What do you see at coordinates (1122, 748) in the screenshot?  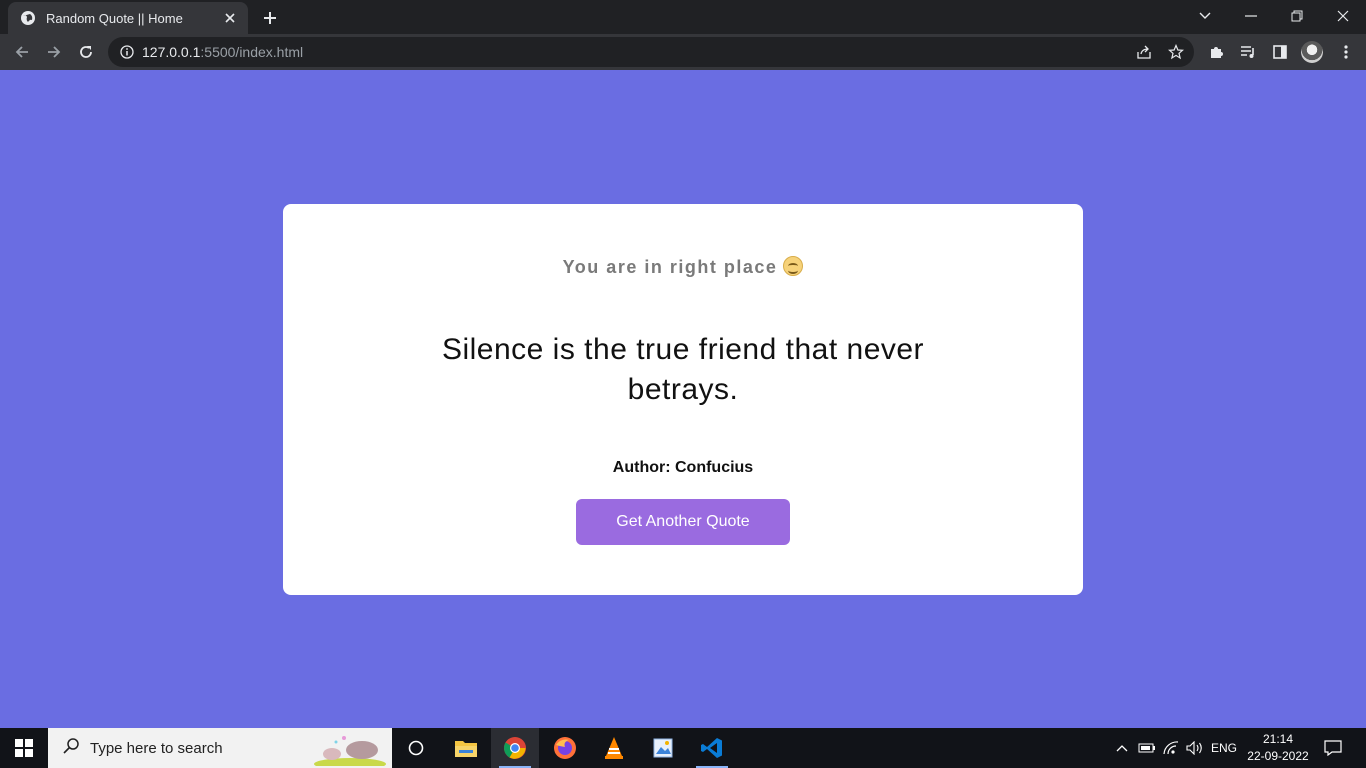 I see `show-hidden-icons-chevron-icon` at bounding box center [1122, 748].